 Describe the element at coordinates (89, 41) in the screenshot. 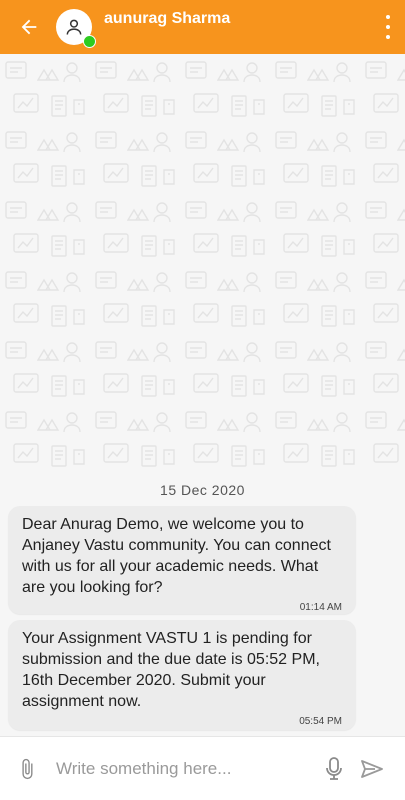

I see `online-status-indicator` at that location.